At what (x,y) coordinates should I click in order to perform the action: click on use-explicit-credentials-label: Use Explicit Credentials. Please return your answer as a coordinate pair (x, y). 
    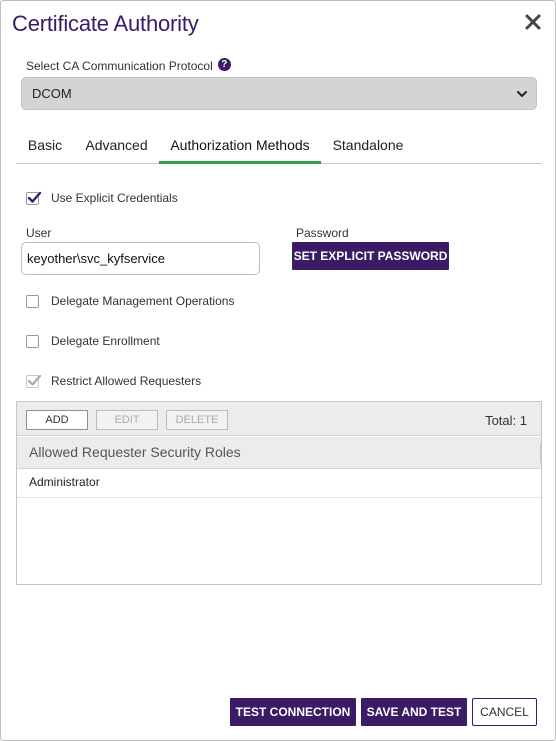
    Looking at the image, I should click on (114, 198).